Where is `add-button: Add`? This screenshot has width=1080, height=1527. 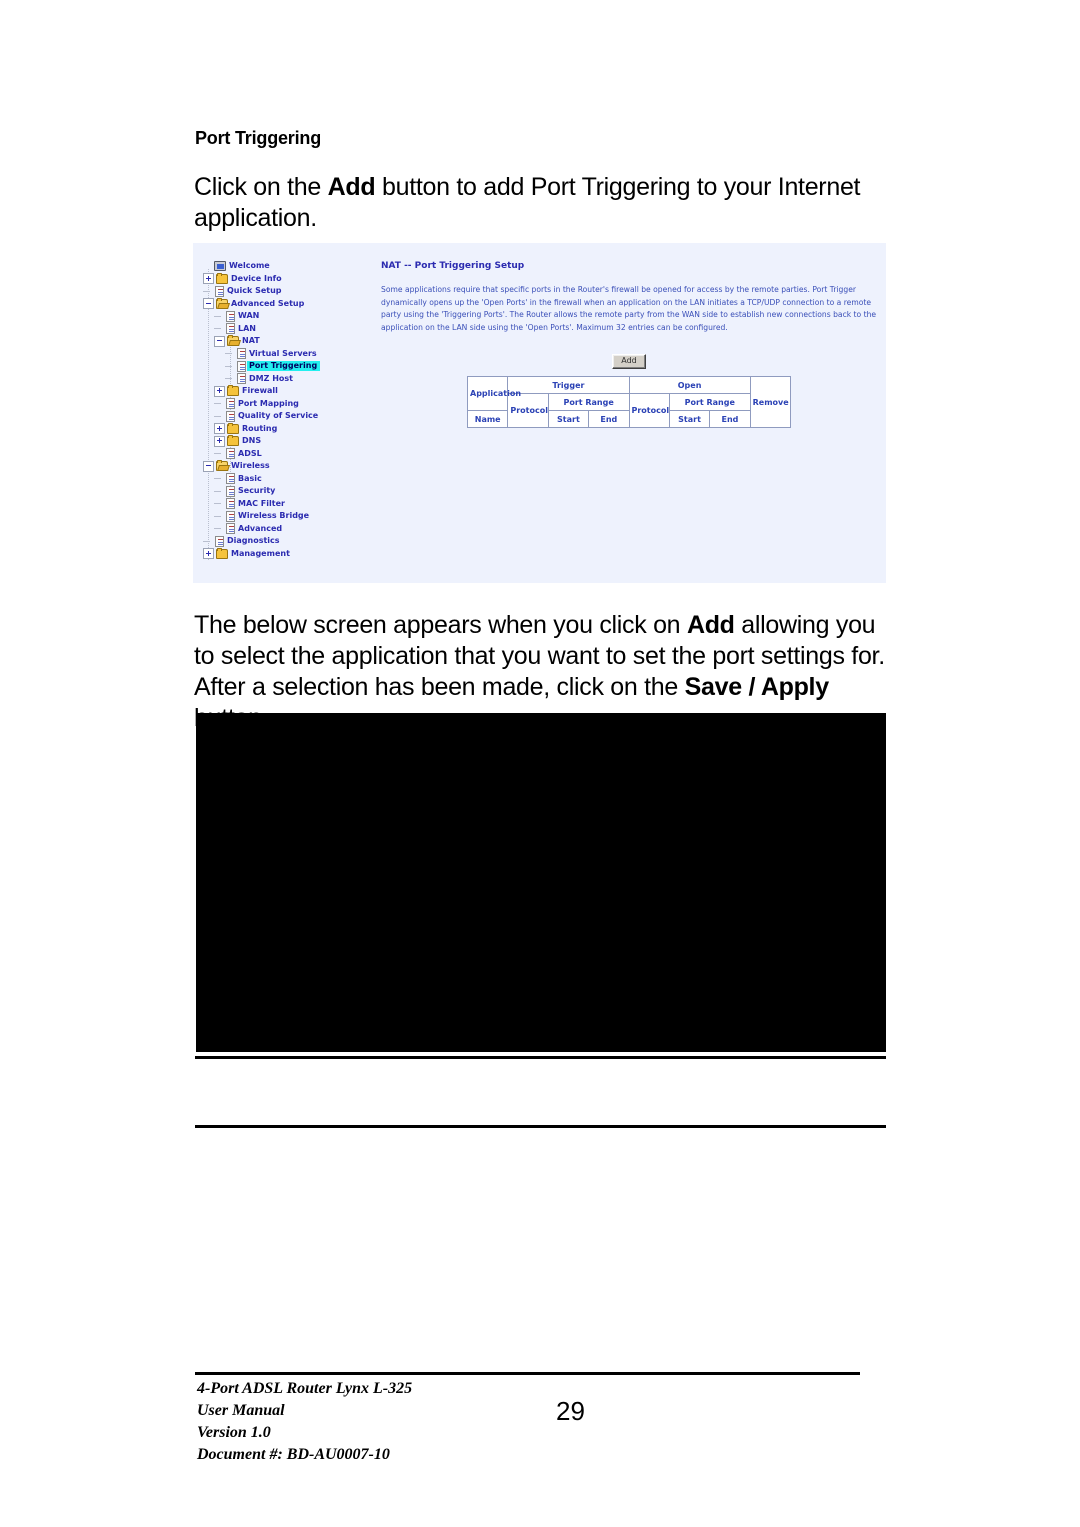
add-button: Add is located at coordinates (629, 362).